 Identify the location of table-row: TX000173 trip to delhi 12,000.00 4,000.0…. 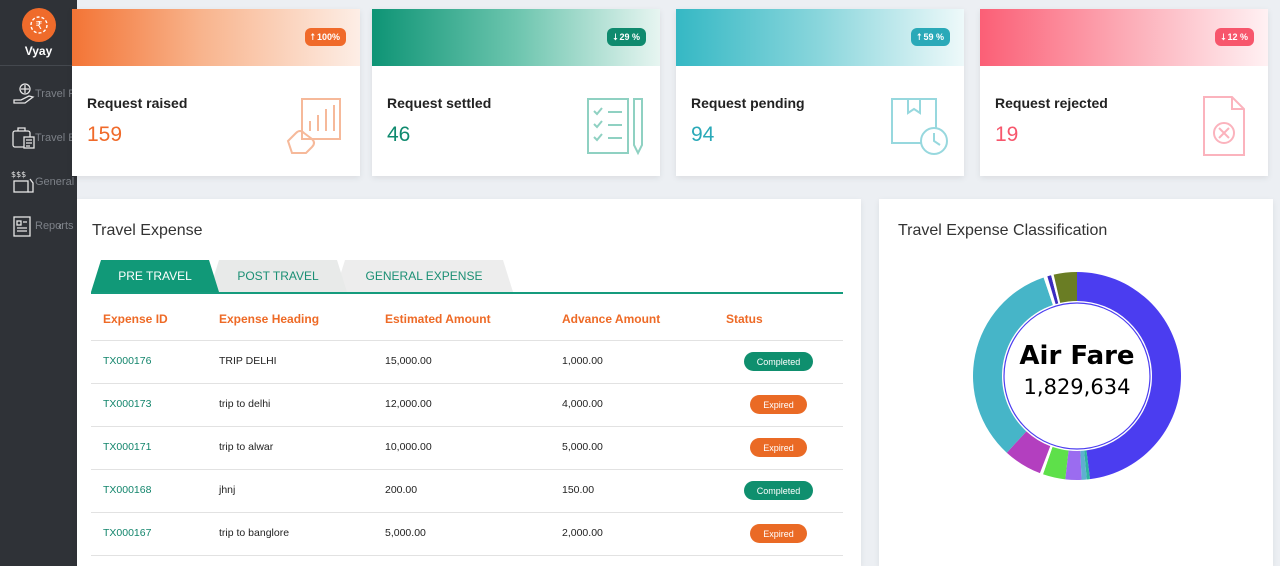
(467, 405).